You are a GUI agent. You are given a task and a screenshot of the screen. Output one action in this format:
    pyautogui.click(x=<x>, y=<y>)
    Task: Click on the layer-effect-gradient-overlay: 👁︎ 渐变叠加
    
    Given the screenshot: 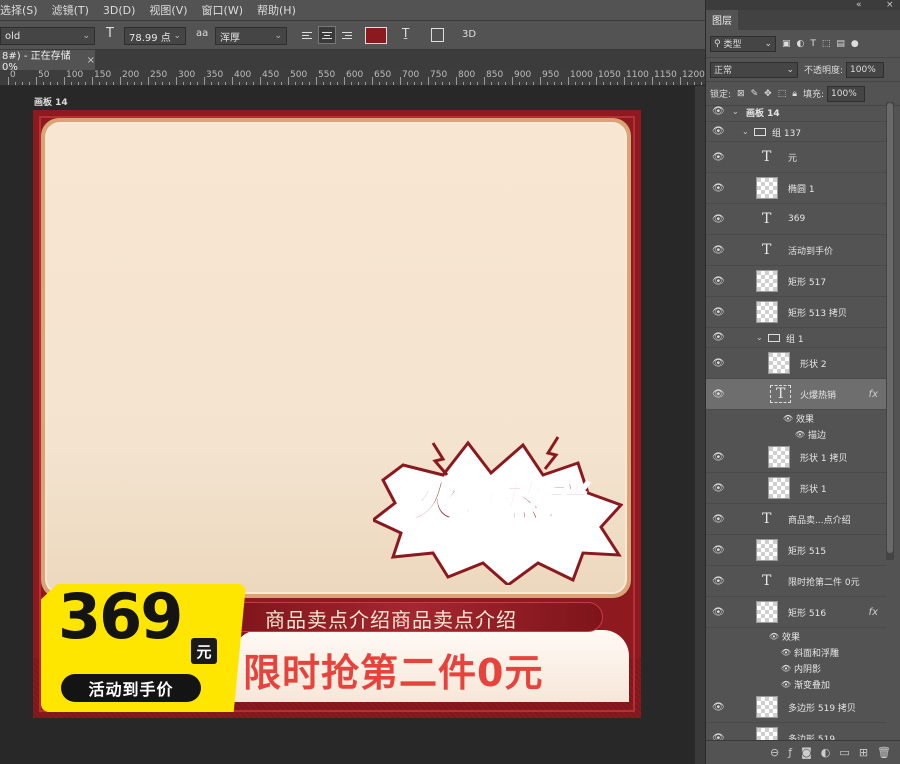 What is the action you would take?
    pyautogui.click(x=796, y=684)
    